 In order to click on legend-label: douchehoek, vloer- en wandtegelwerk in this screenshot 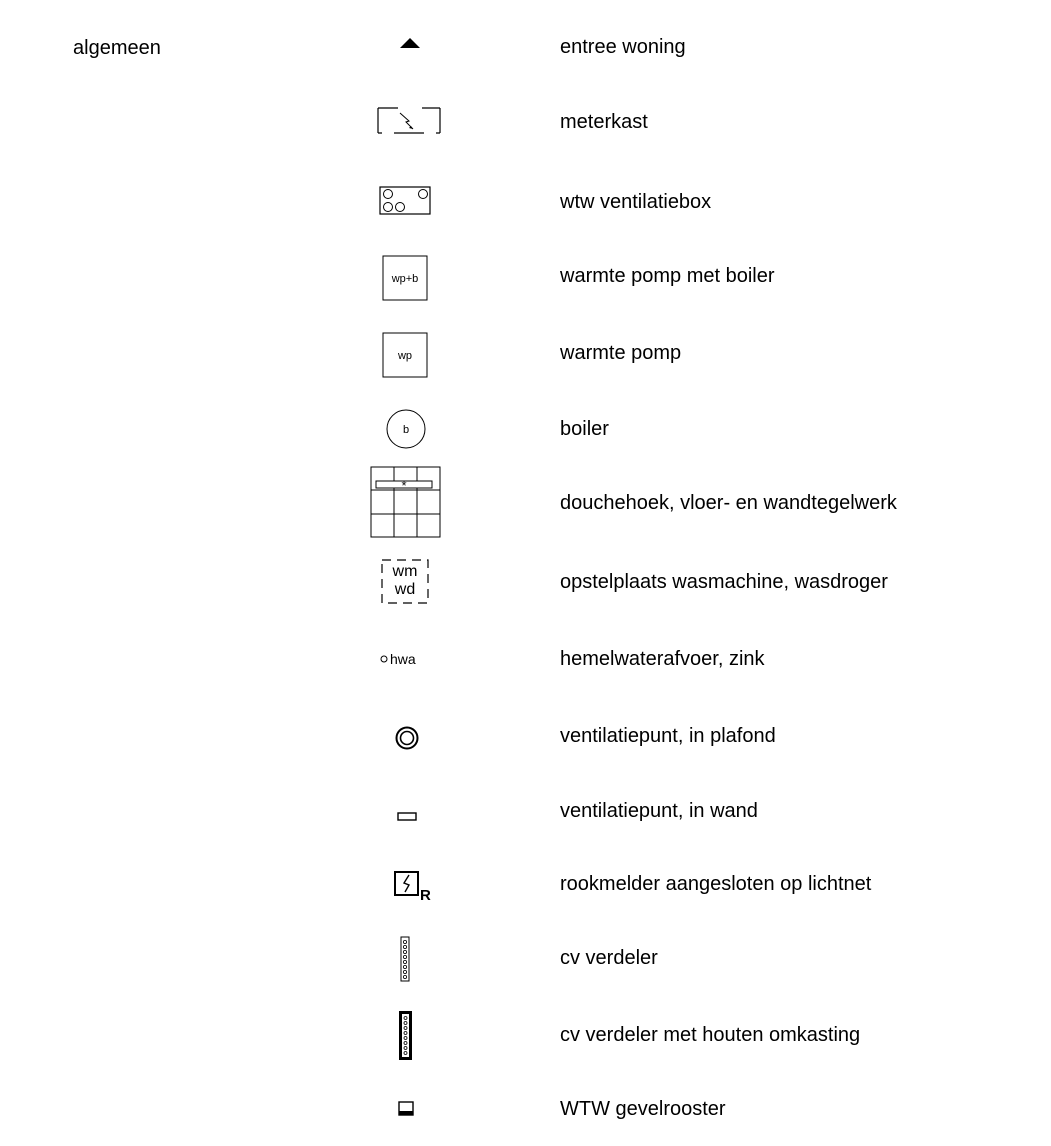, I will do `click(728, 503)`.